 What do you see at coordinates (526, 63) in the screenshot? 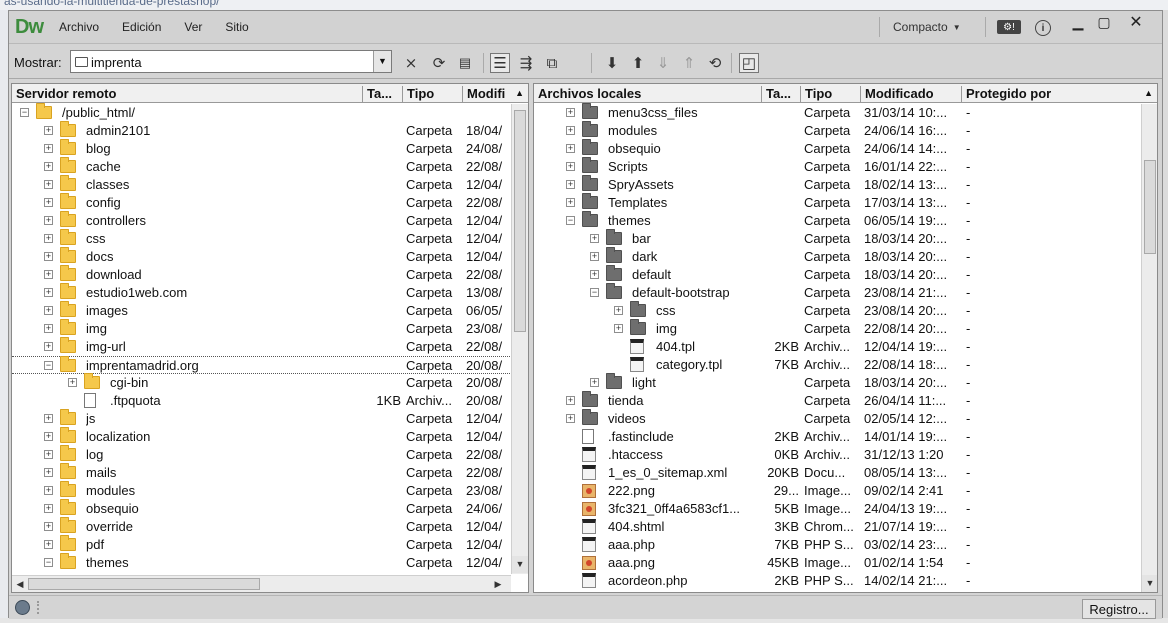
I see `sync-icon: ⇶` at bounding box center [526, 63].